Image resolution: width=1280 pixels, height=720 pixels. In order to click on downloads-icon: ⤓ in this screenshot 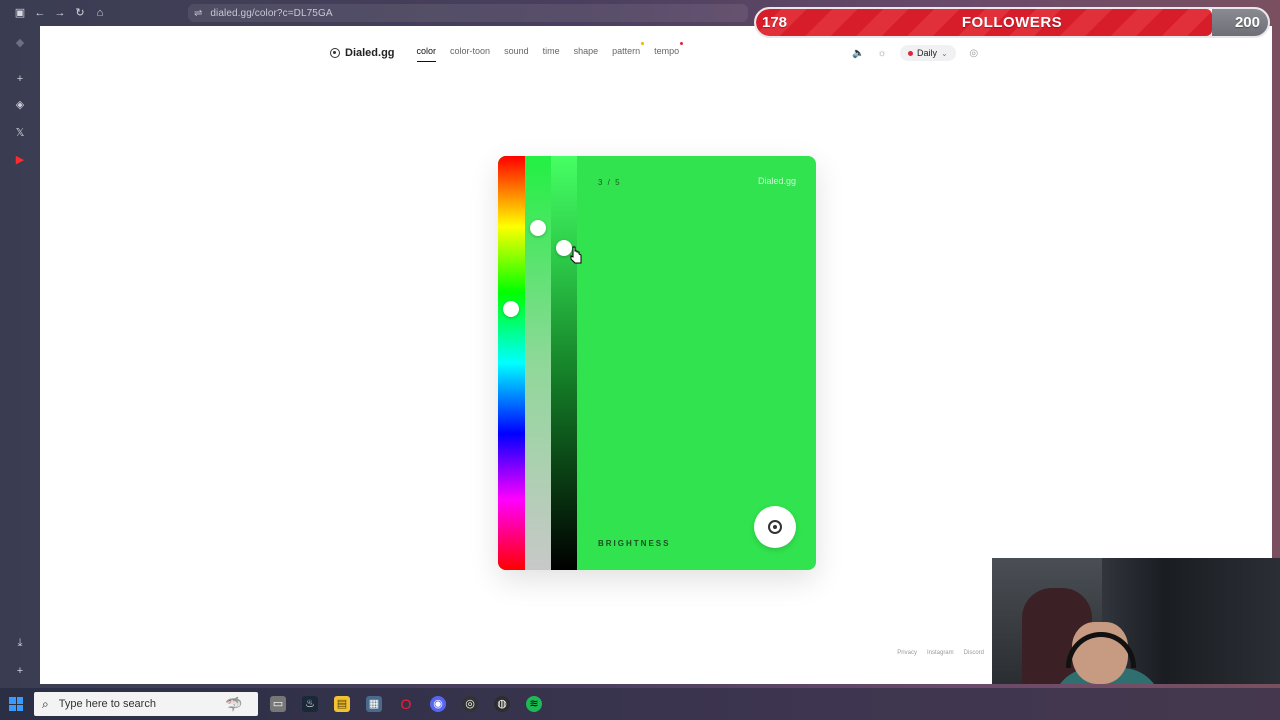, I will do `click(20, 643)`.